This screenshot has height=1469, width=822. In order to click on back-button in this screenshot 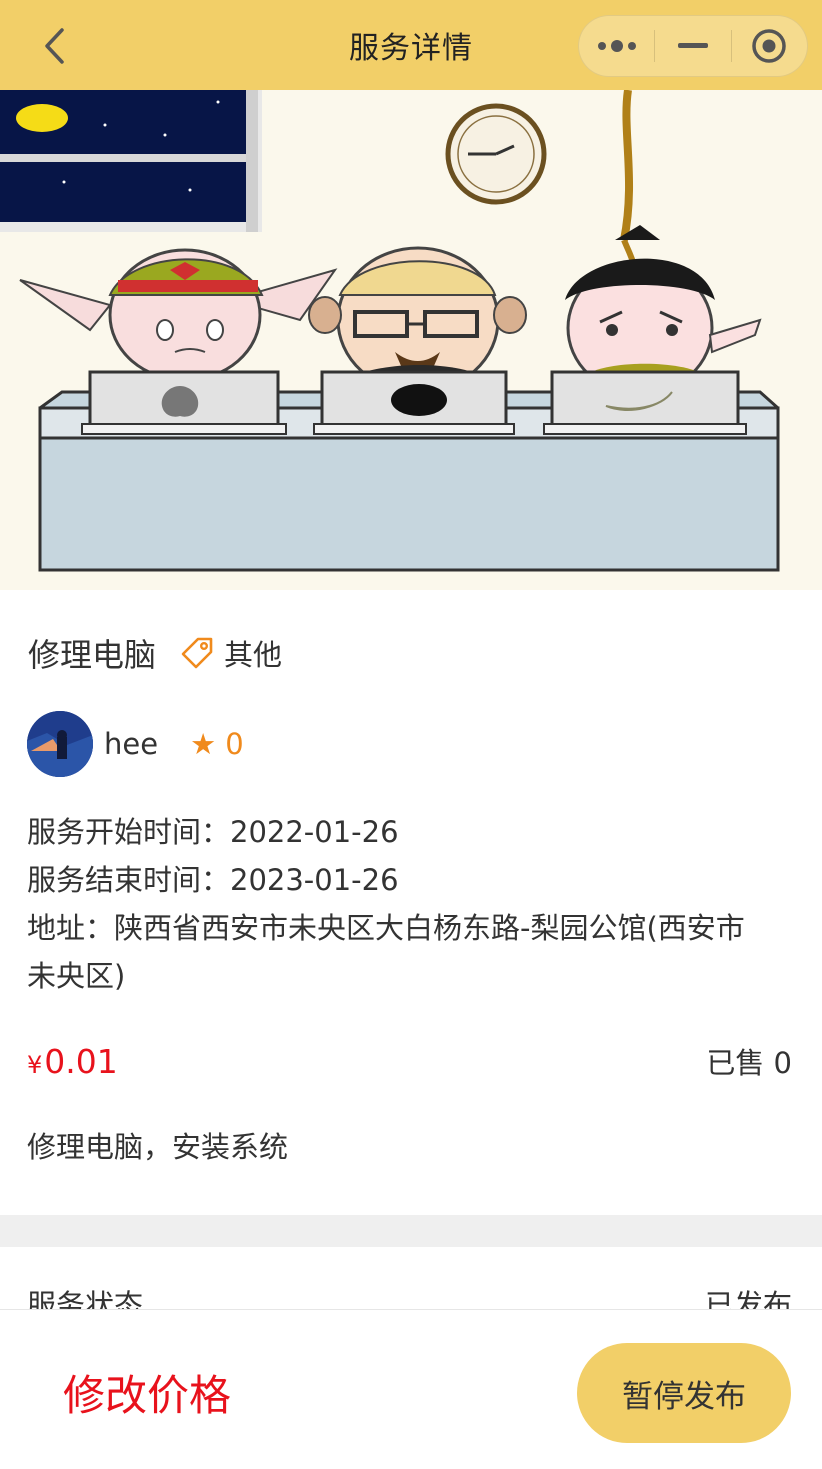, I will do `click(54, 46)`.